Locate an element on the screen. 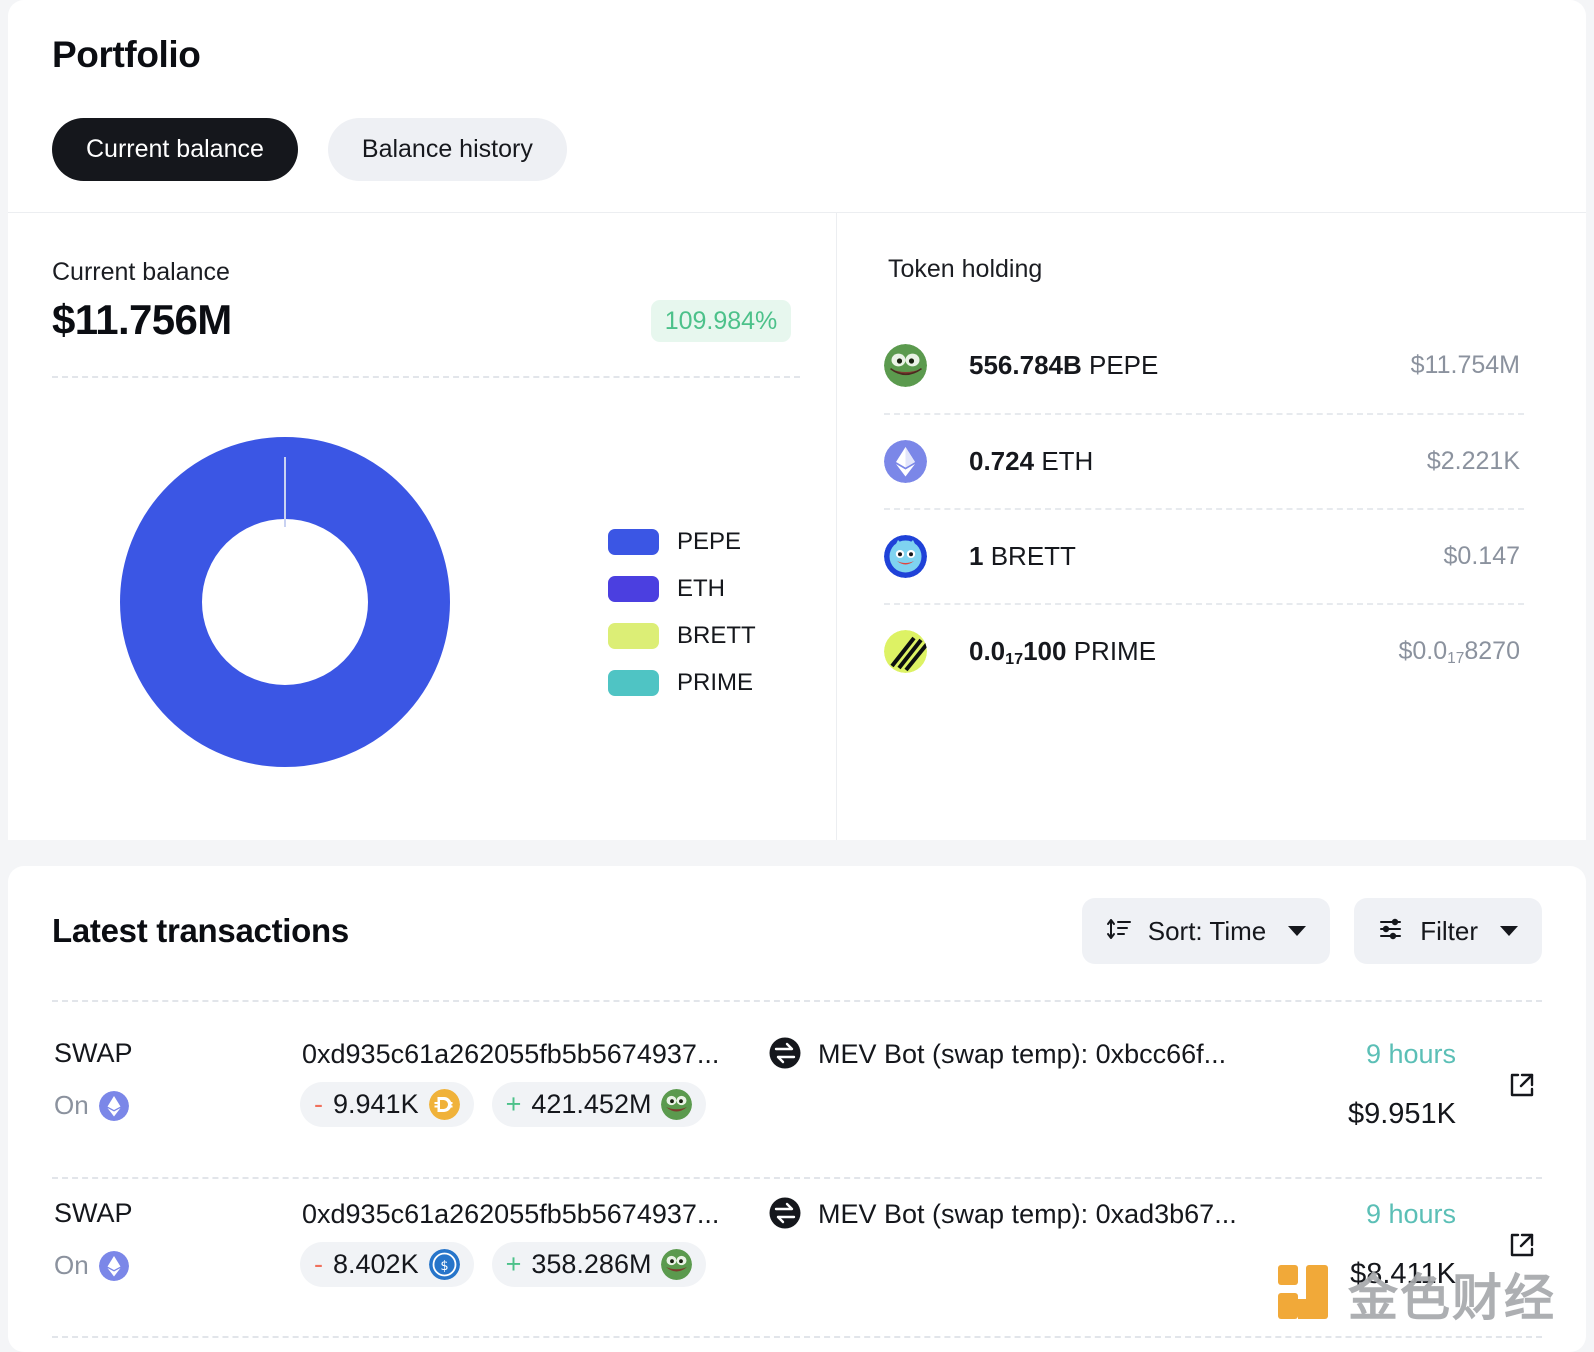  legend-label-brett: BRETT is located at coordinates (716, 635).